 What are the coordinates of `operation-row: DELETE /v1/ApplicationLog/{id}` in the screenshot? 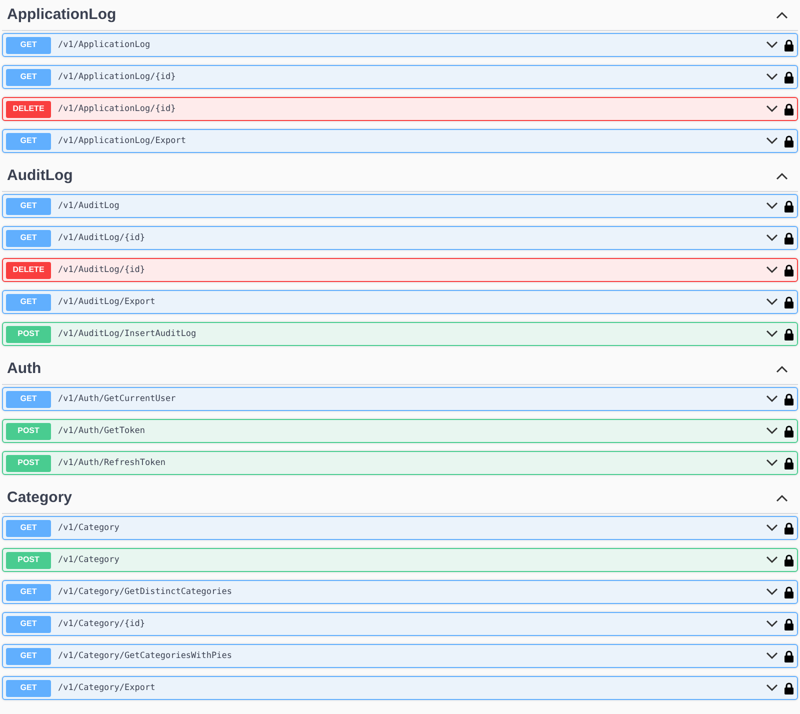 It's located at (400, 109).